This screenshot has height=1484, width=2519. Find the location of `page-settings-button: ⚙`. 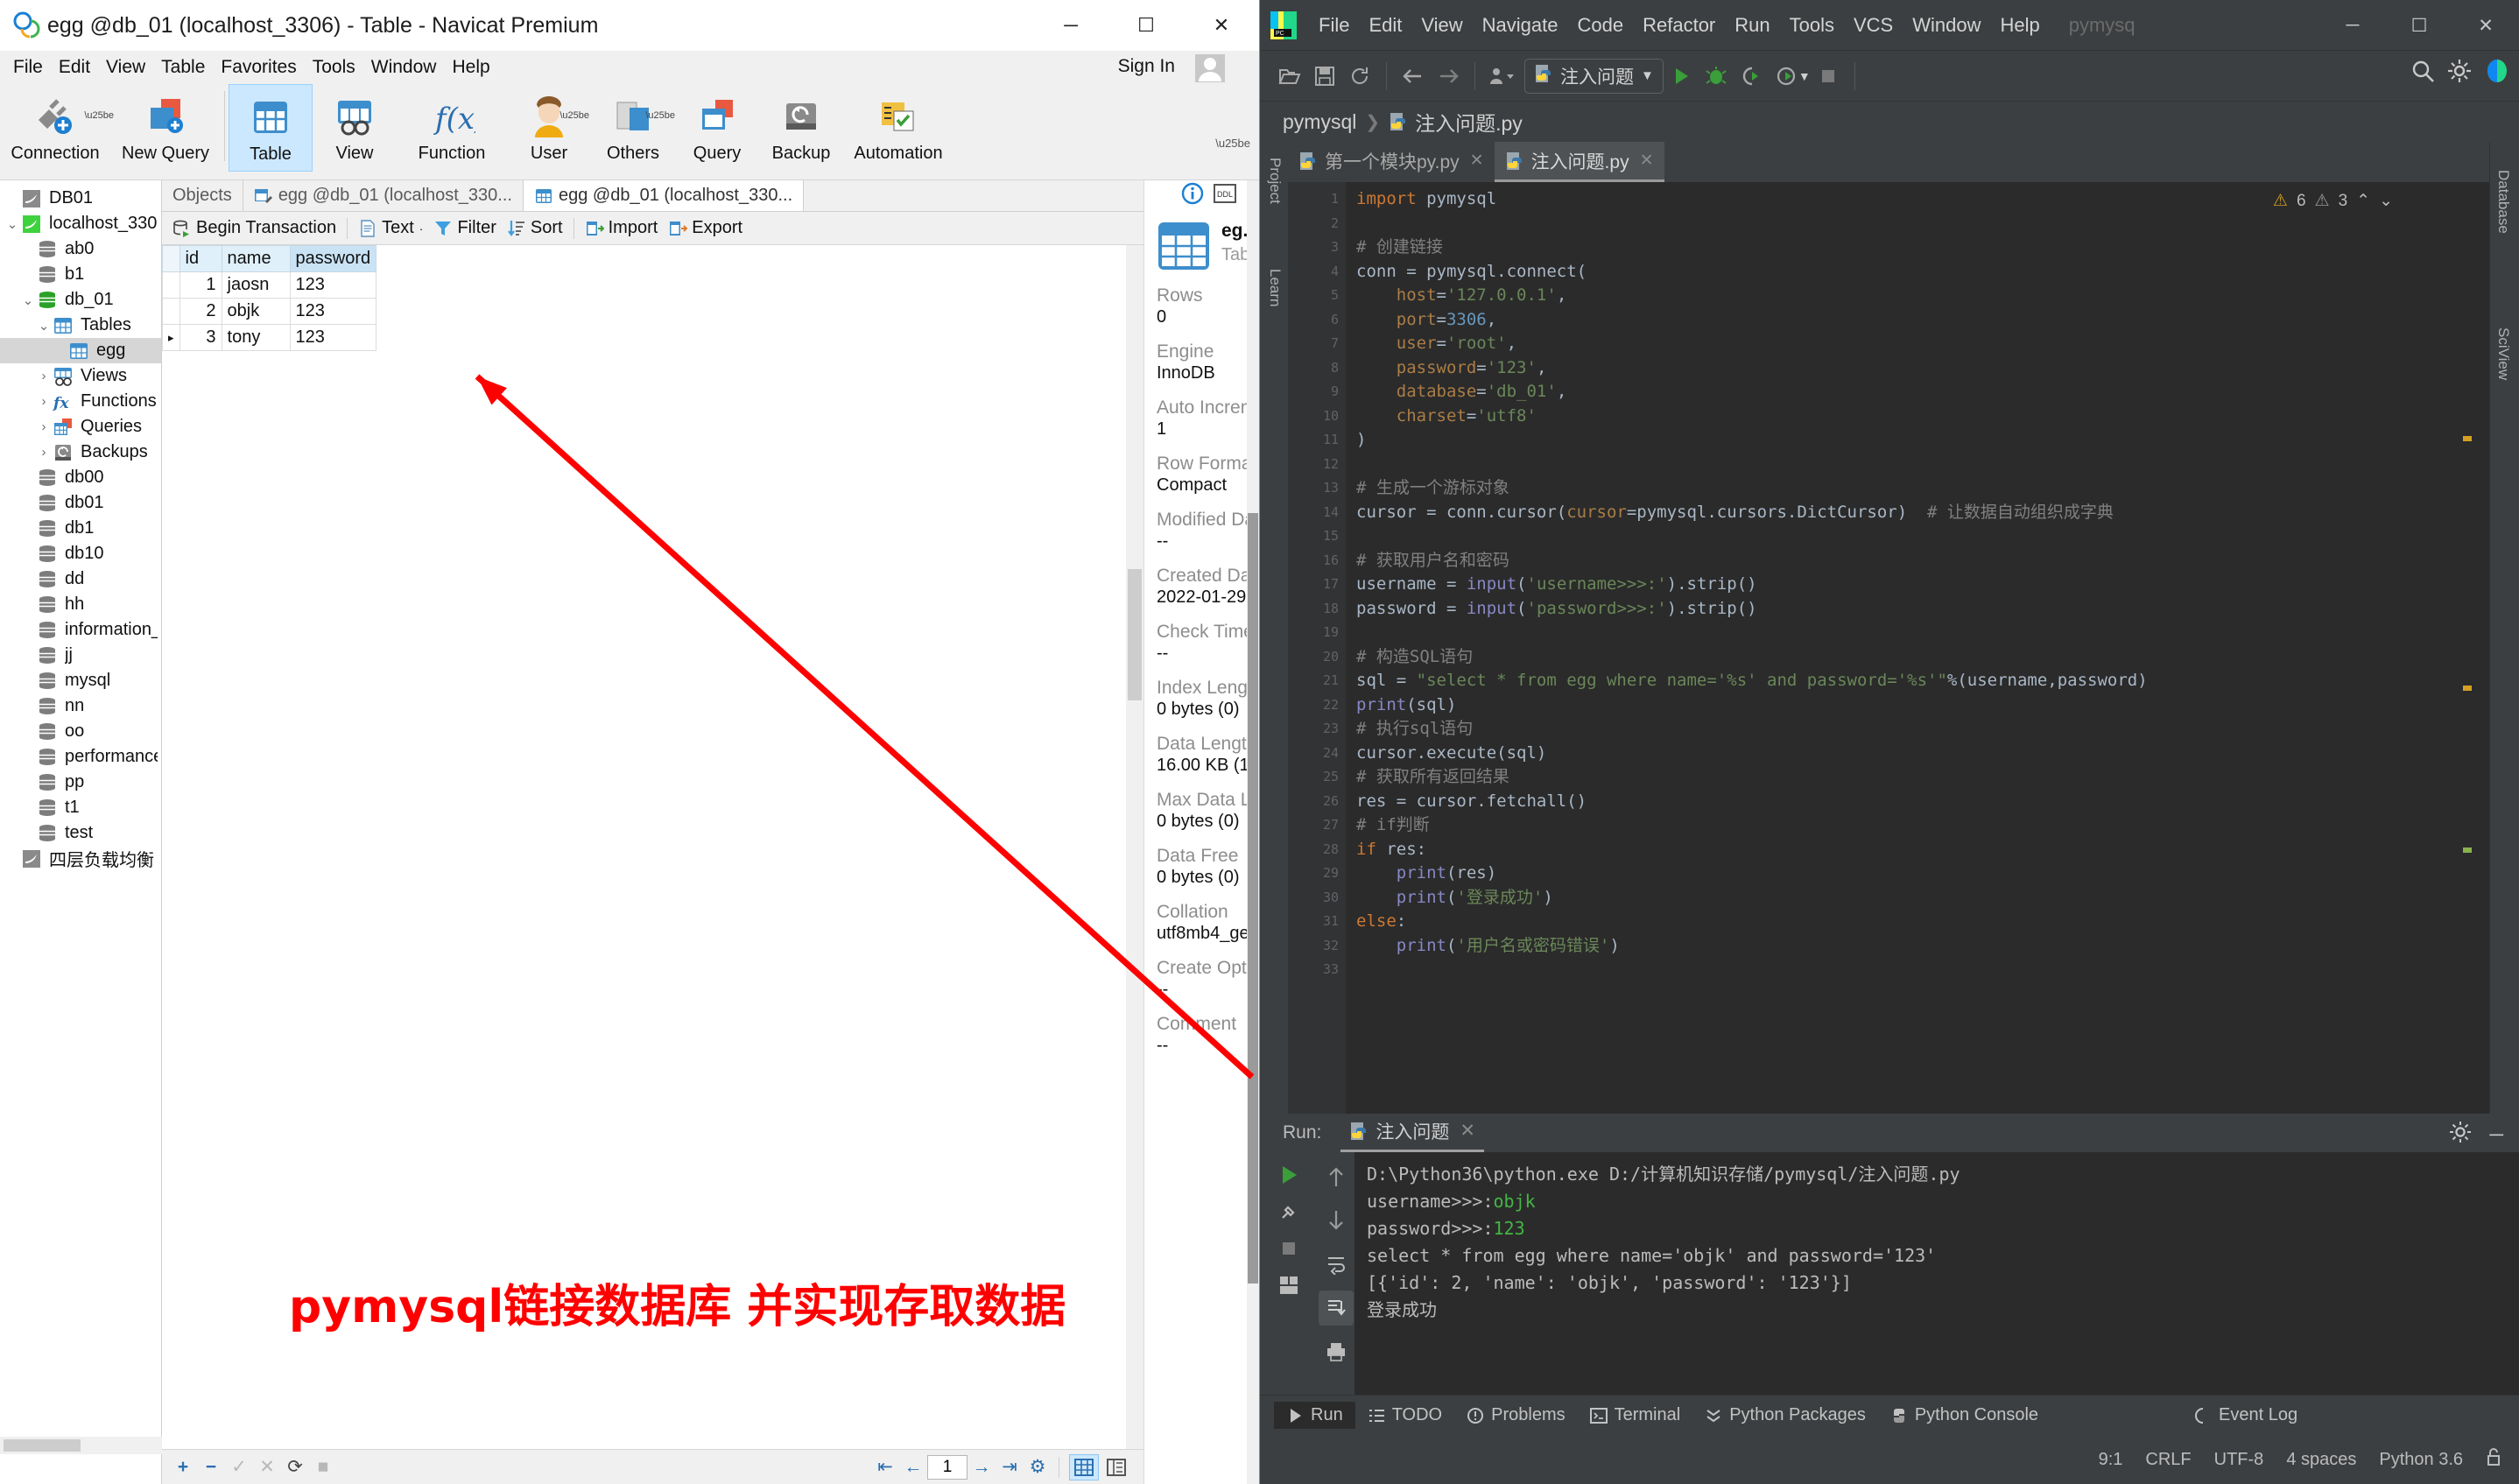

page-settings-button: ⚙ is located at coordinates (1038, 1467).